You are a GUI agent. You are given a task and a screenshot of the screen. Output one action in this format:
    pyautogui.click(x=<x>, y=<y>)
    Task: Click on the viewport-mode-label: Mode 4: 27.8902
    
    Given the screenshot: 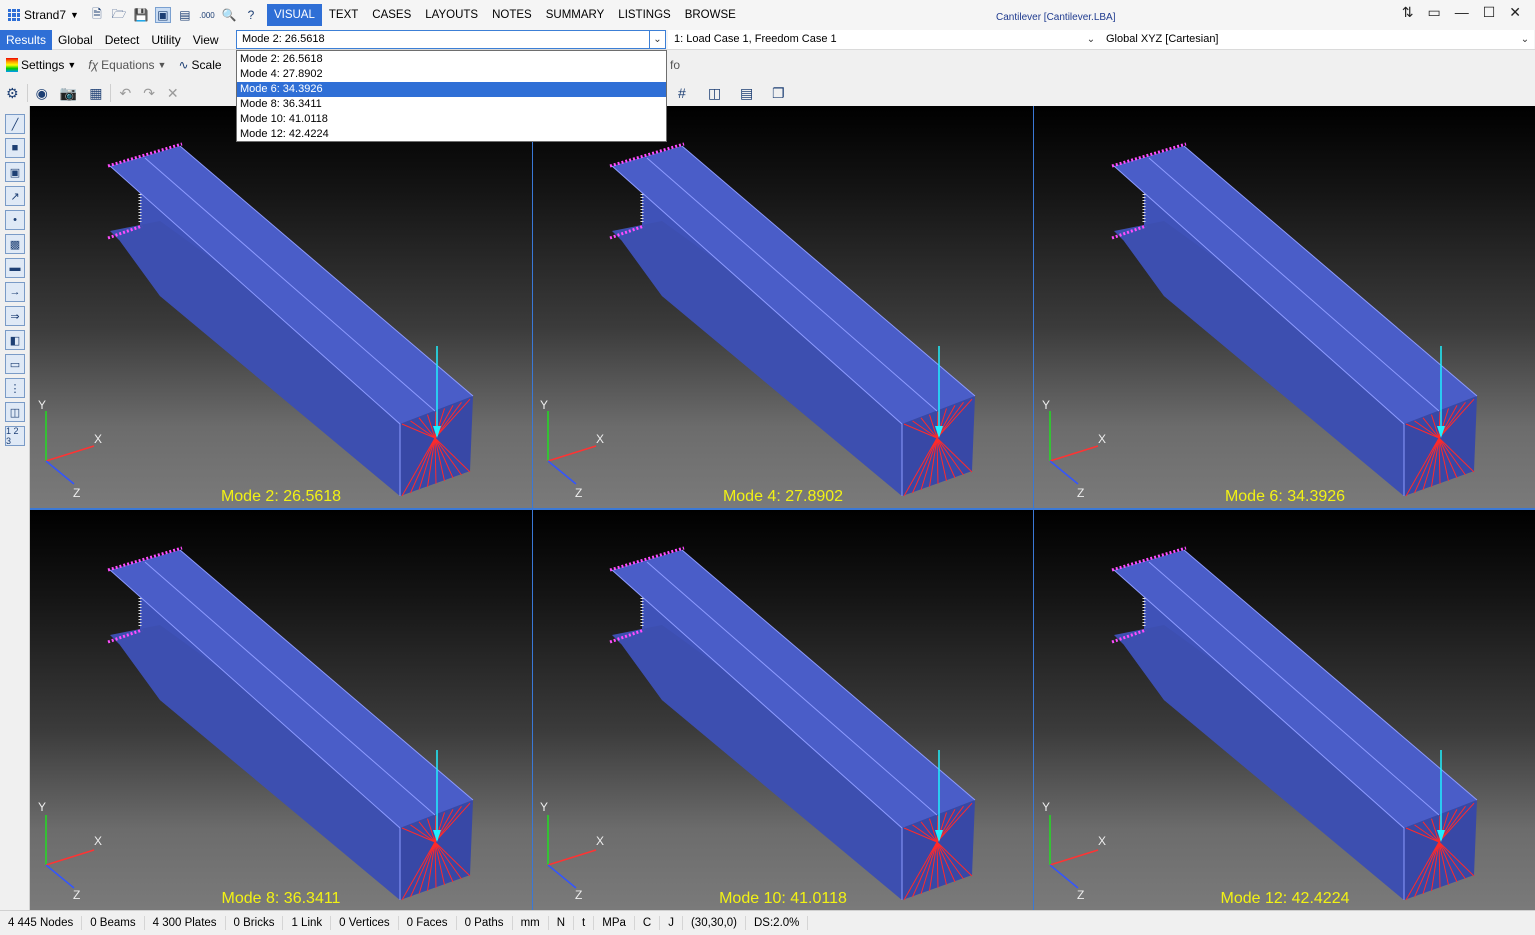 What is the action you would take?
    pyautogui.click(x=783, y=496)
    